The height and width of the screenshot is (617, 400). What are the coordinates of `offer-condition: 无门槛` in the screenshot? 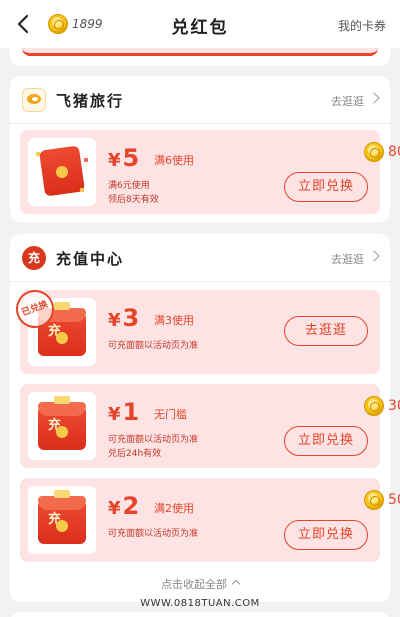 It's located at (170, 414).